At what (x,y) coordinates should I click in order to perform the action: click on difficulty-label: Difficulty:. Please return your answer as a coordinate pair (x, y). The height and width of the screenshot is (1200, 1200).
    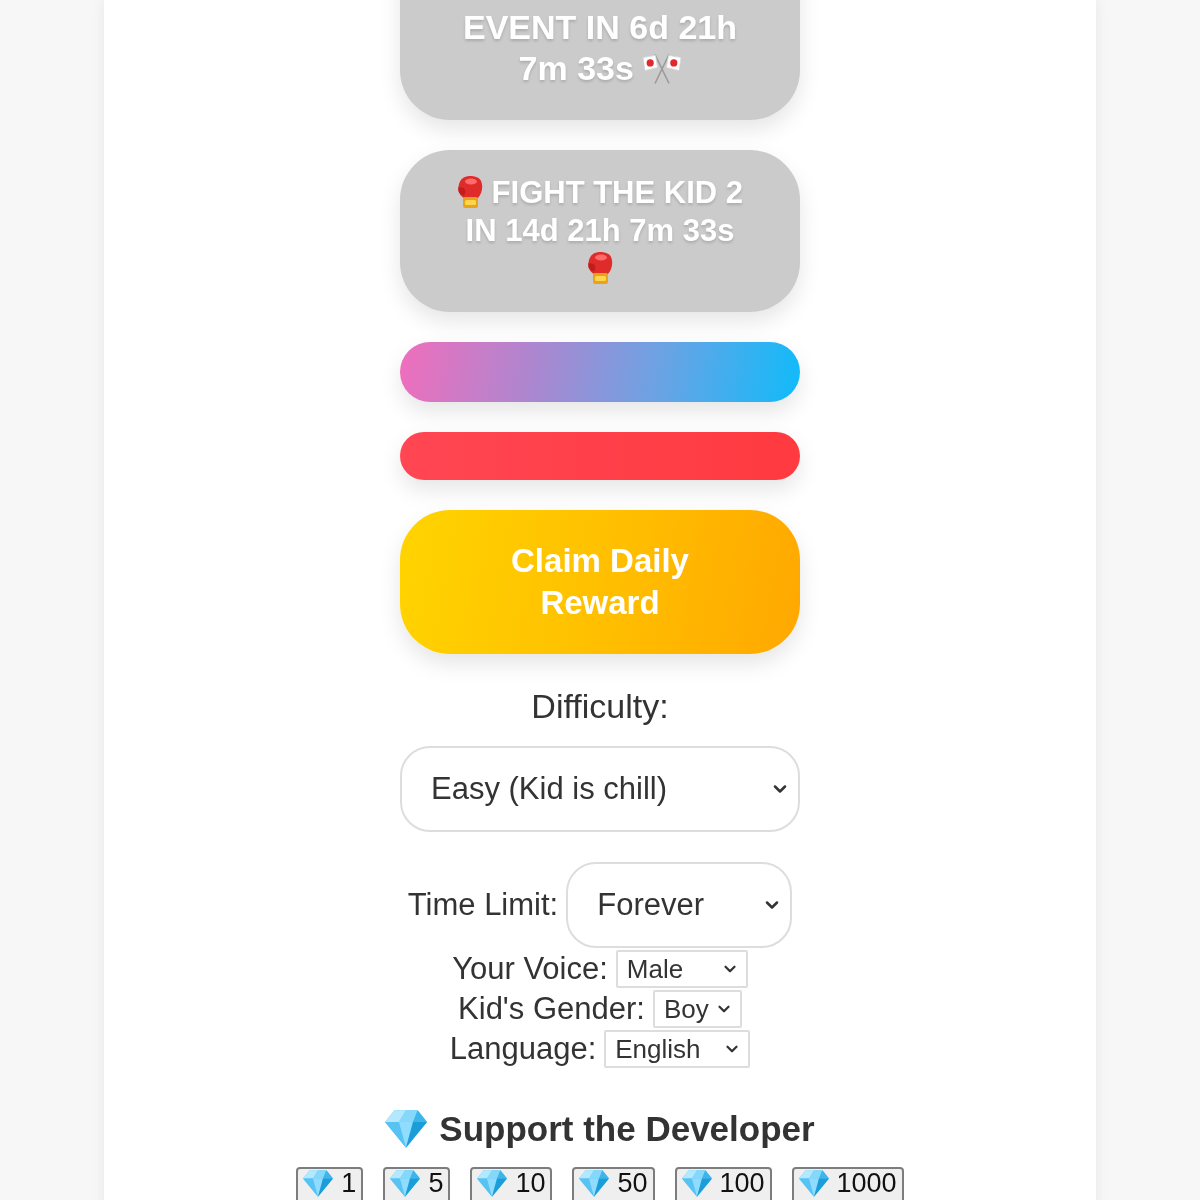
    Looking at the image, I should click on (600, 706).